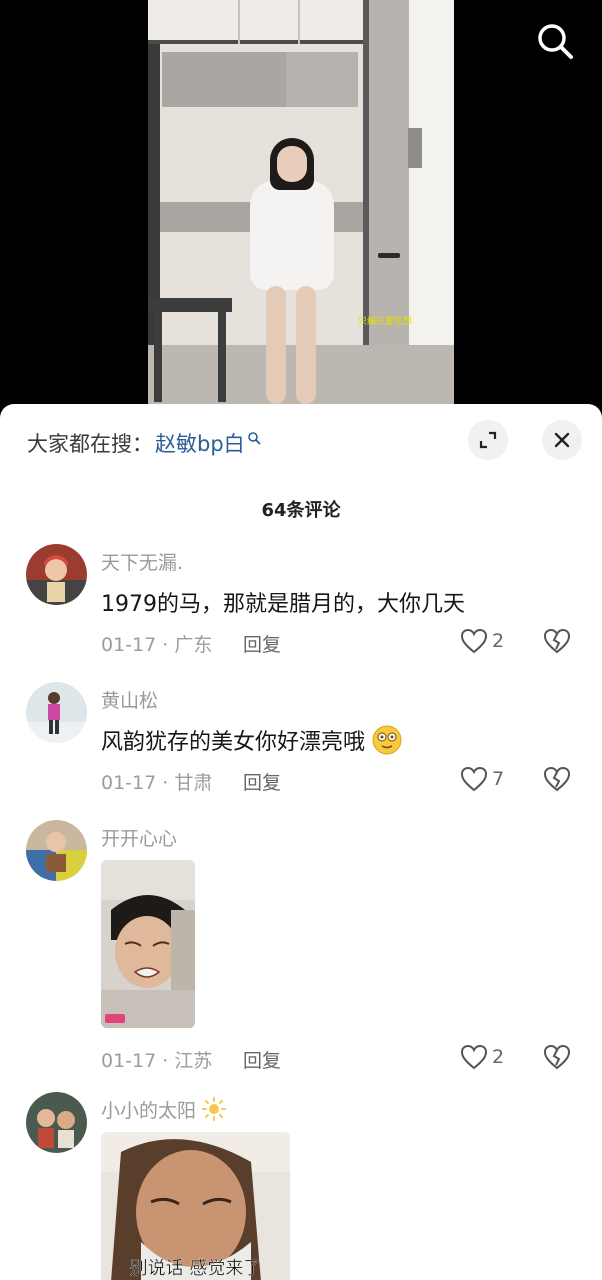 Image resolution: width=602 pixels, height=1280 pixels. What do you see at coordinates (139, 837) in the screenshot?
I see `comment-username: 开开心心` at bounding box center [139, 837].